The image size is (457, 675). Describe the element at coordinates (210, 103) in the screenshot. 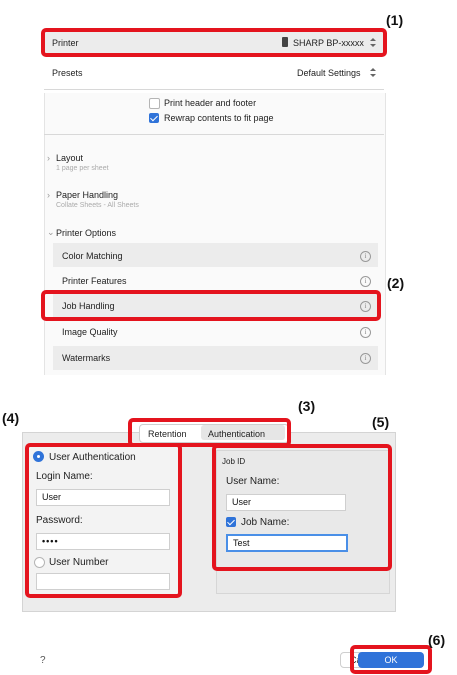

I see `print-header-label: Print header and footer` at that location.